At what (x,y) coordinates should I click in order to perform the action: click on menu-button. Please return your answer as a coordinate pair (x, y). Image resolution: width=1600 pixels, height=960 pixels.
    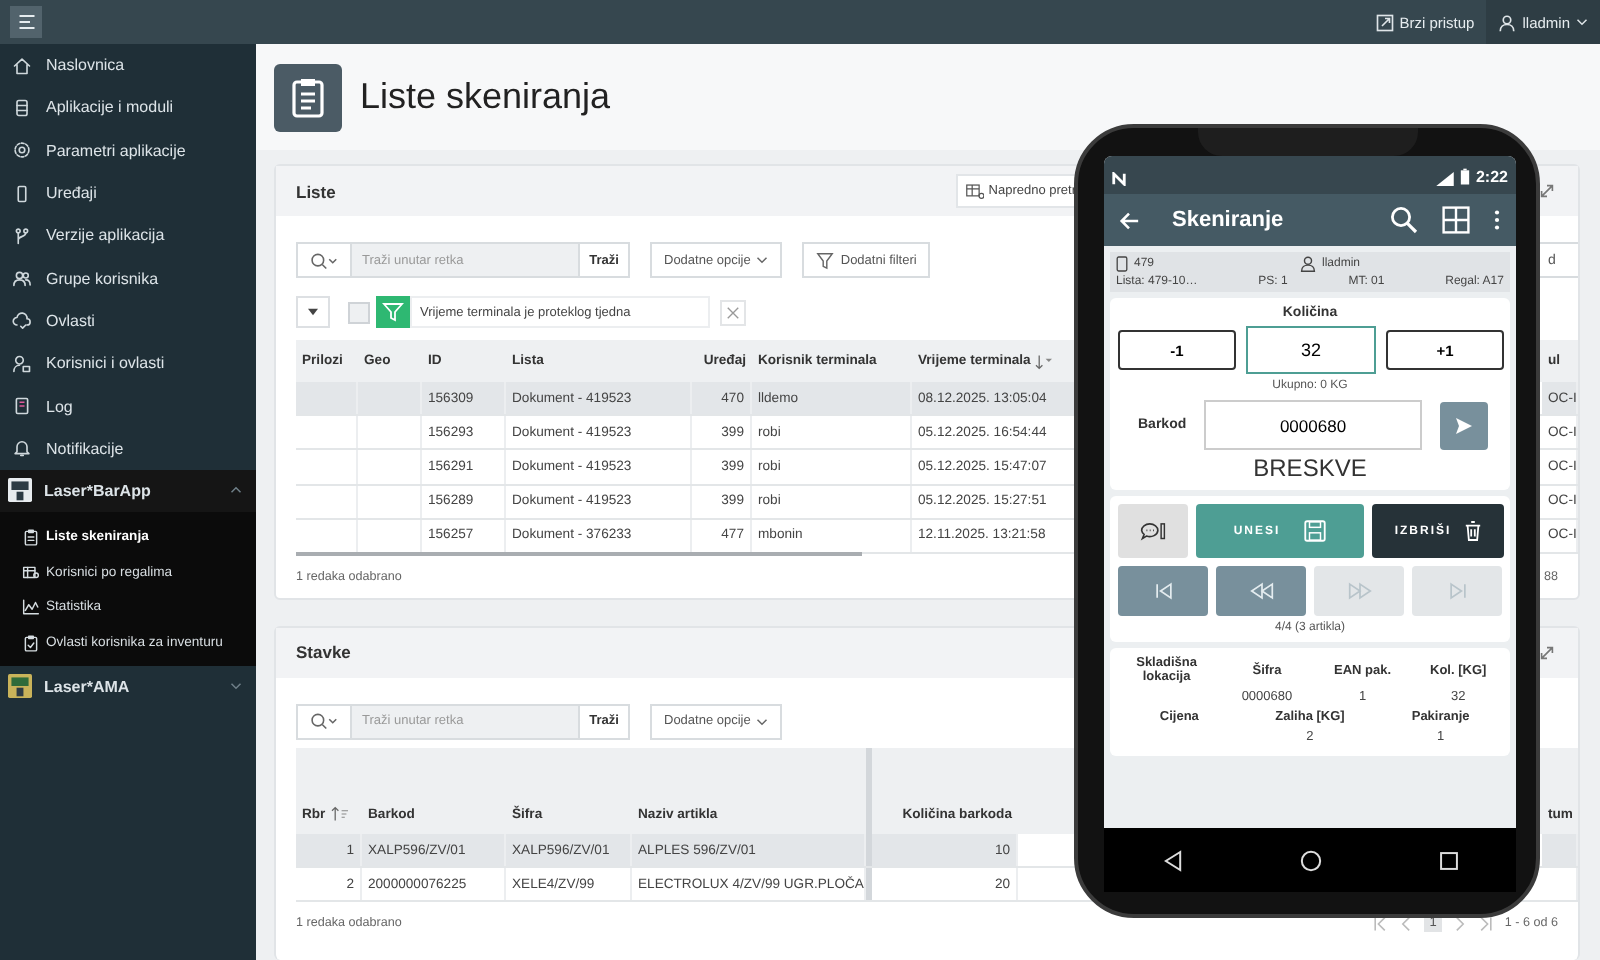
    Looking at the image, I should click on (26, 22).